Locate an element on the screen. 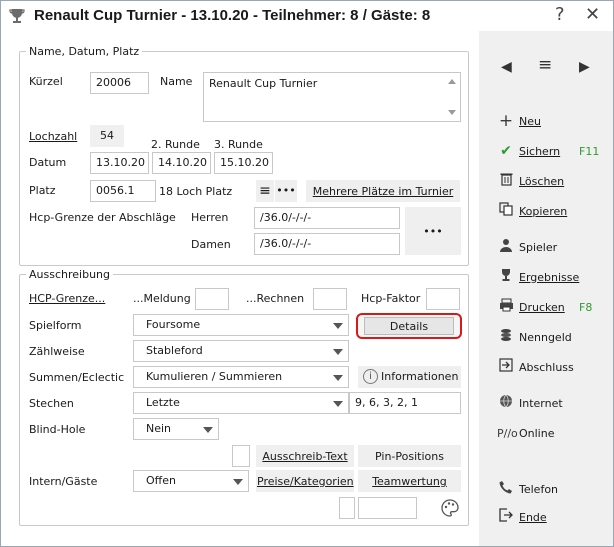 The width and height of the screenshot is (614, 547). copy-icon is located at coordinates (506, 211).